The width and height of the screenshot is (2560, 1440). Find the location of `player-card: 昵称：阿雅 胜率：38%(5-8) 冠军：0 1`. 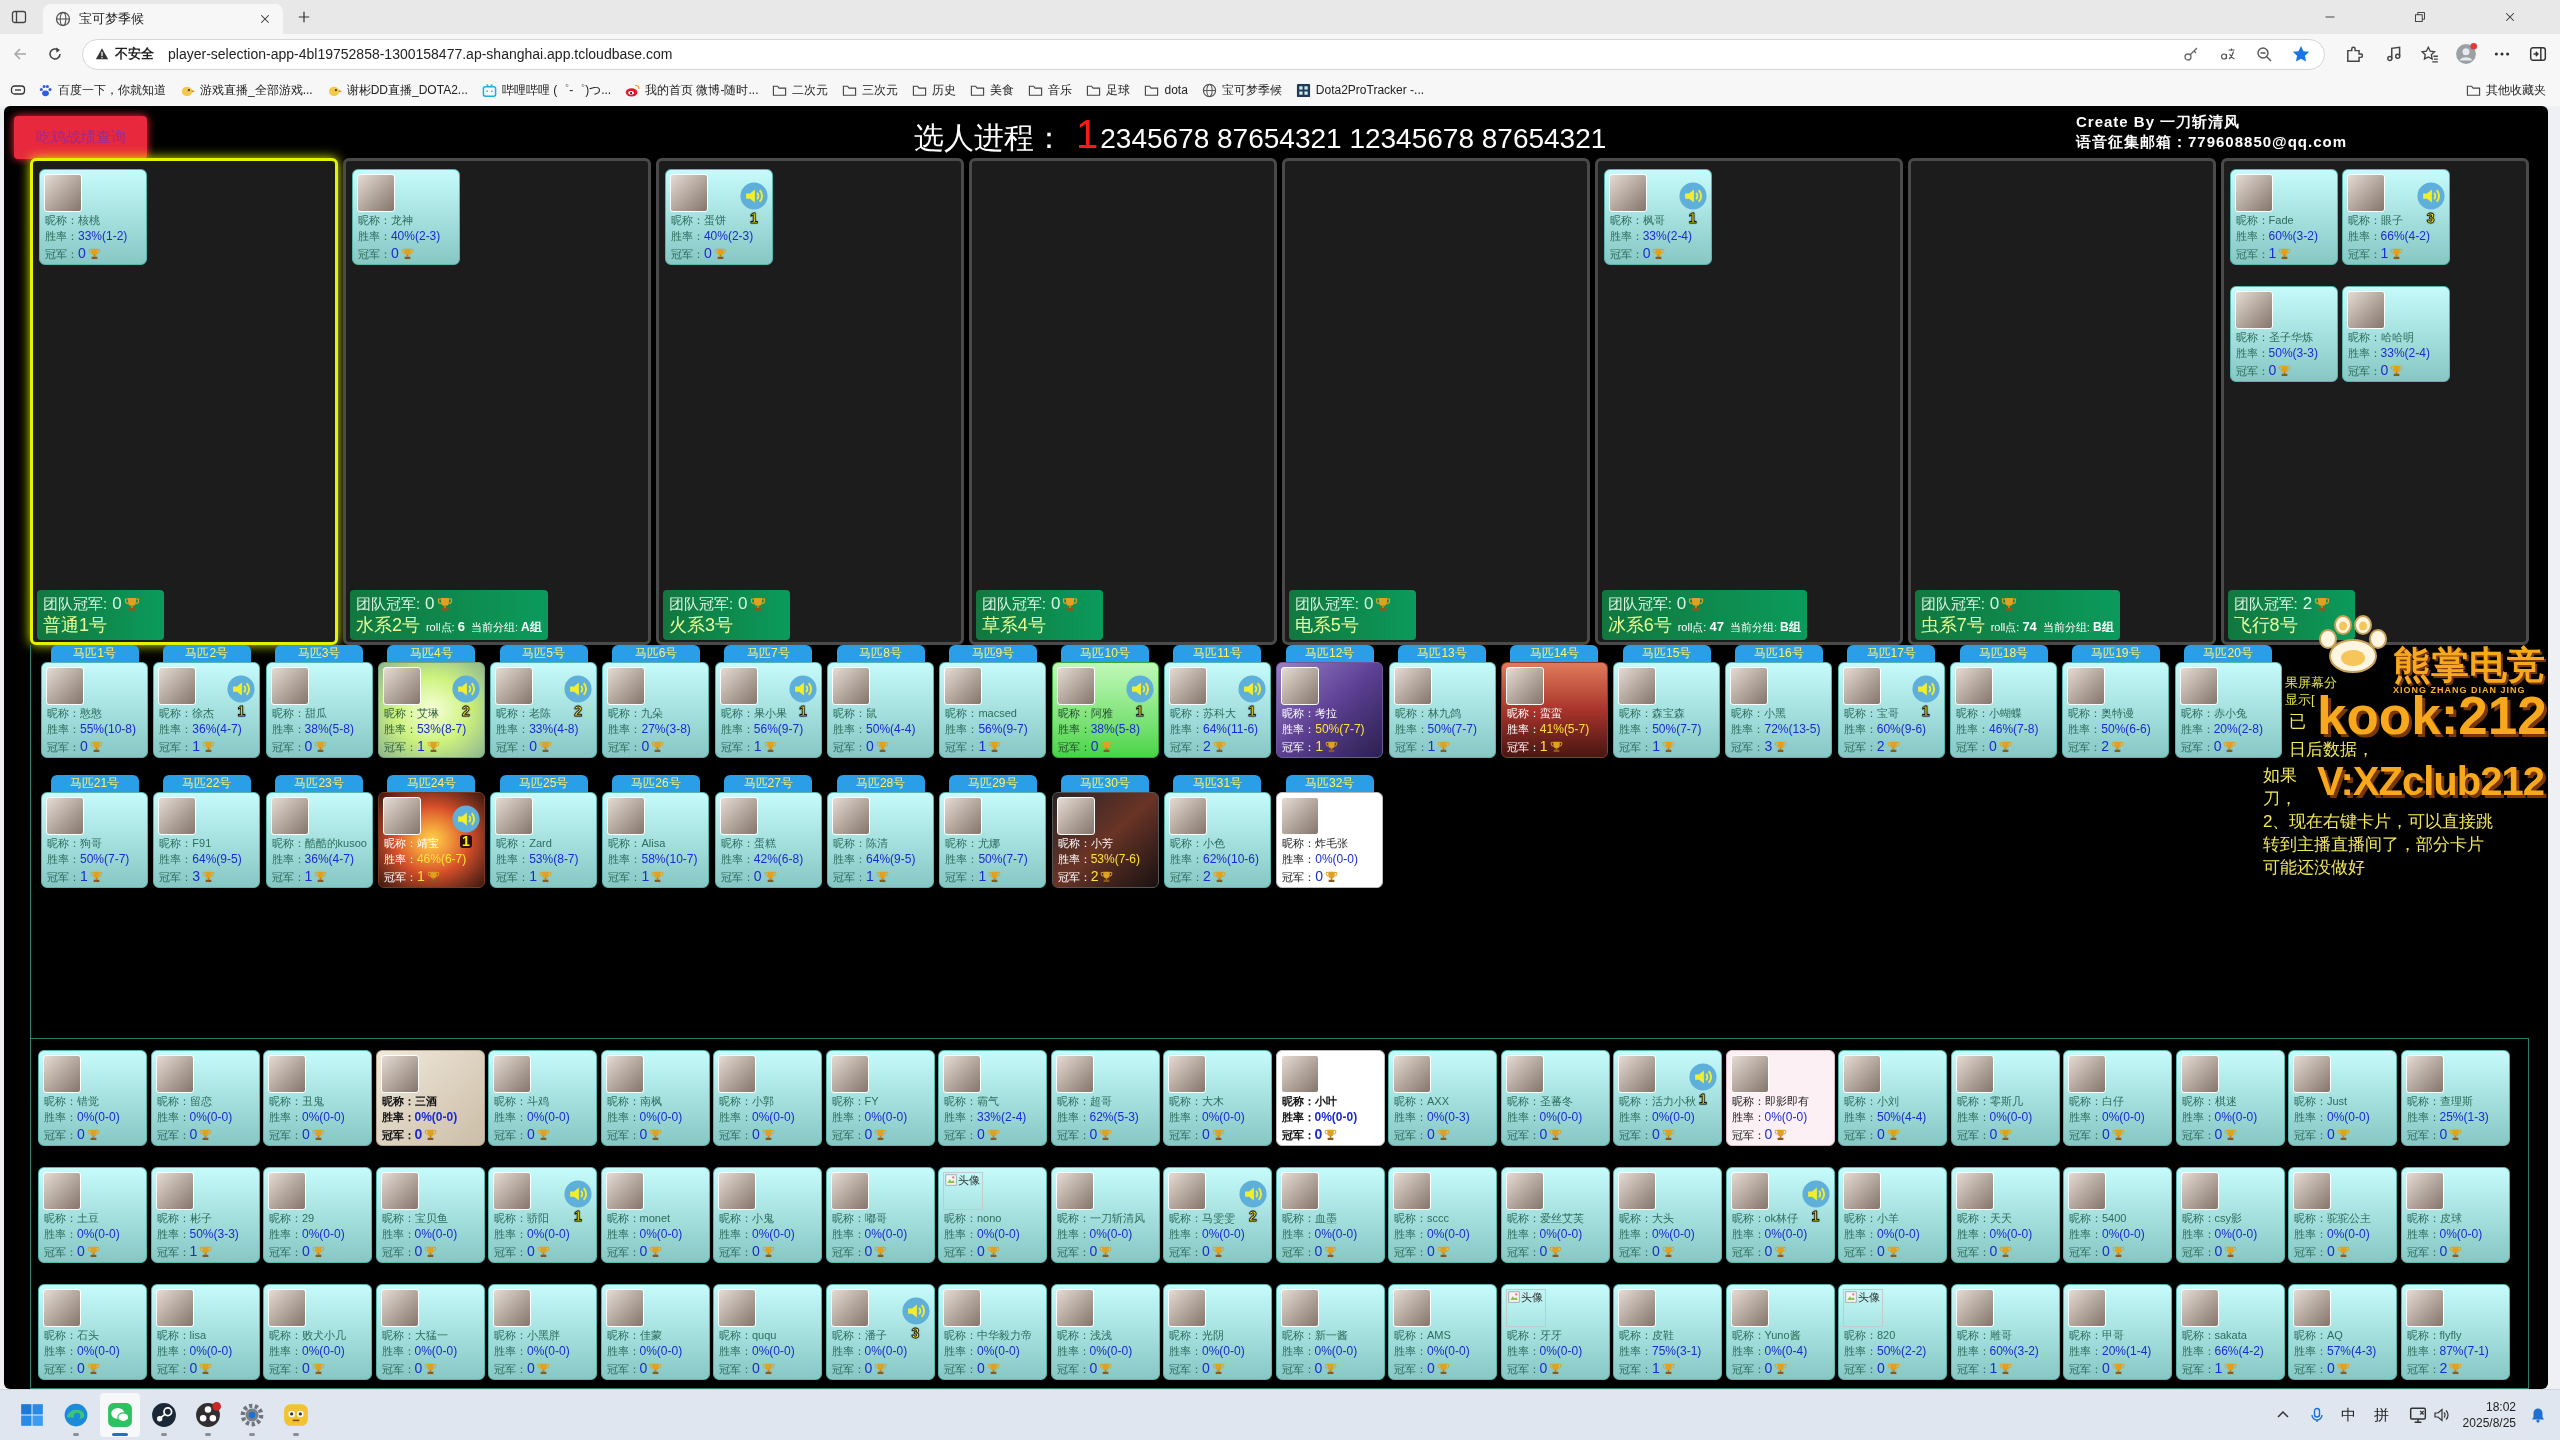

player-card: 昵称：阿雅 胜率：38%(5-8) 冠军：0 1 is located at coordinates (1105, 710).